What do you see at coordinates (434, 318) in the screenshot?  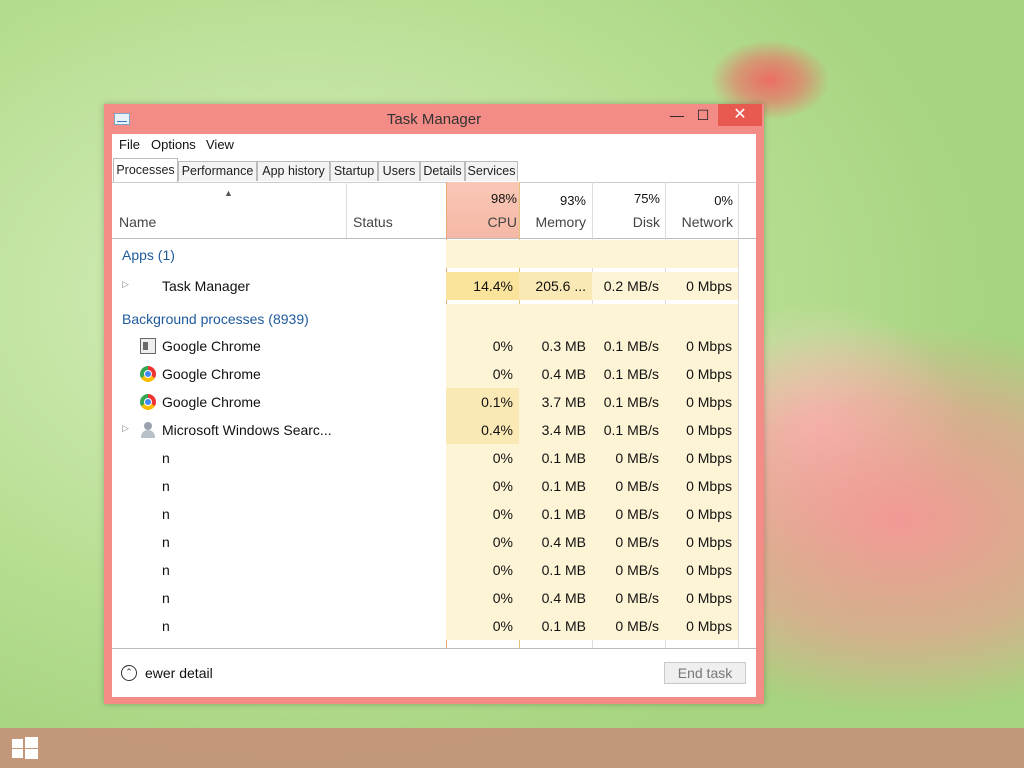 I see `group-background-processes: Background processes (8939)` at bounding box center [434, 318].